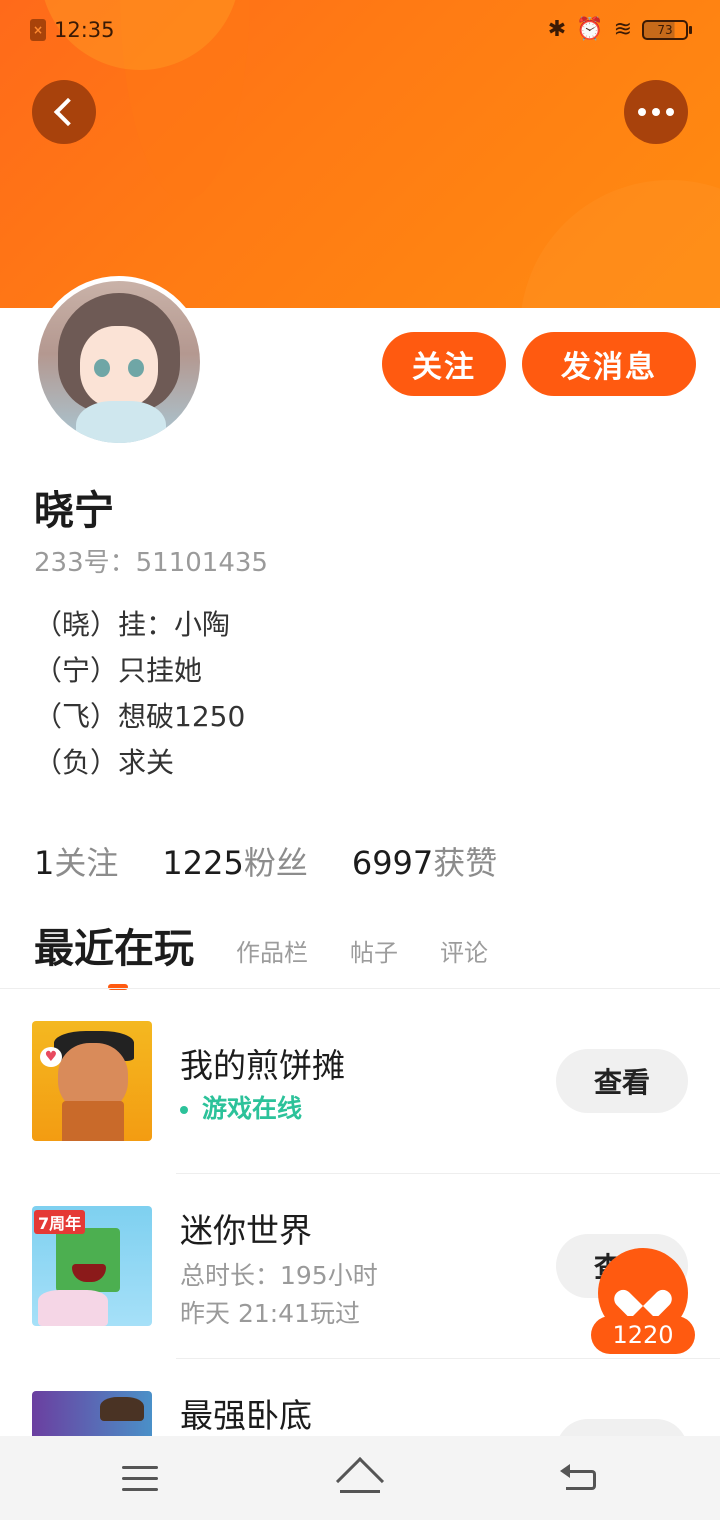  Describe the element at coordinates (580, 1478) in the screenshot. I see `back-icon` at that location.